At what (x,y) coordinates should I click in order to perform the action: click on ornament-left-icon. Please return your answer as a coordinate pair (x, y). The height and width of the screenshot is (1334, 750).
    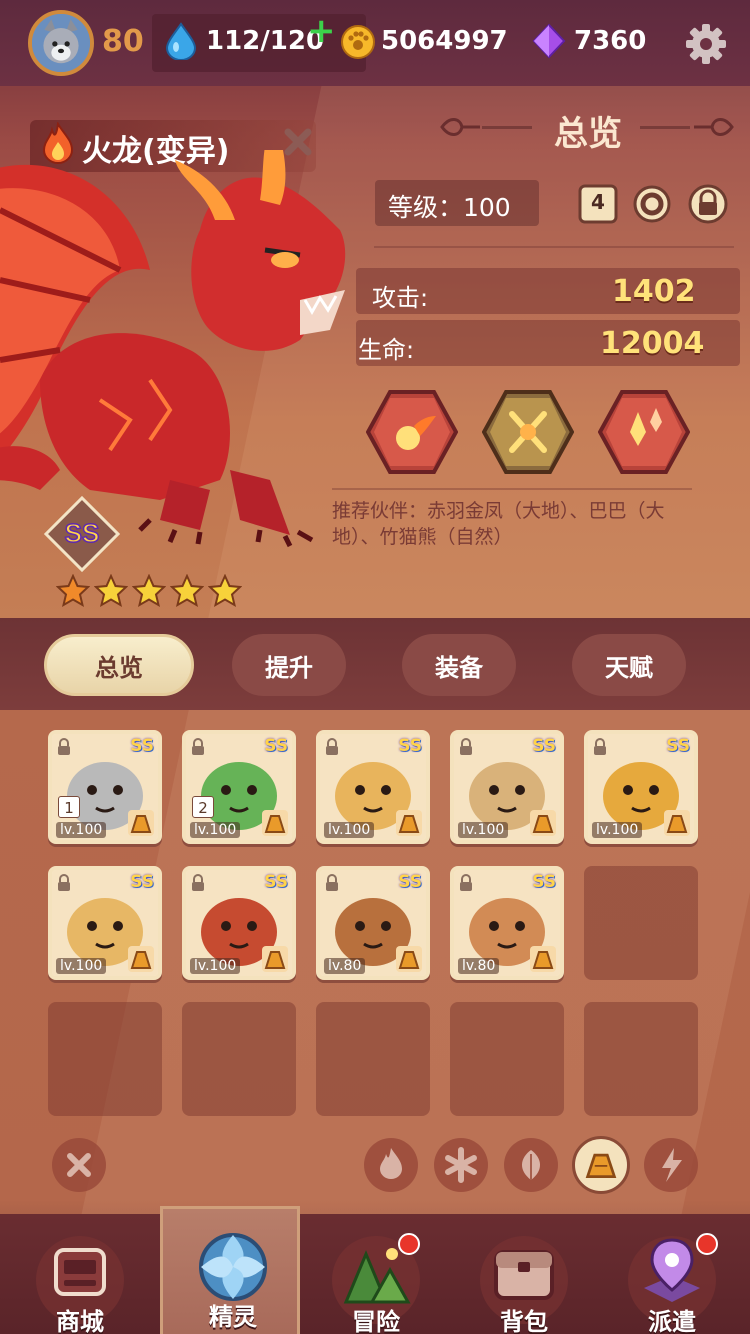
    Looking at the image, I should click on (460, 127).